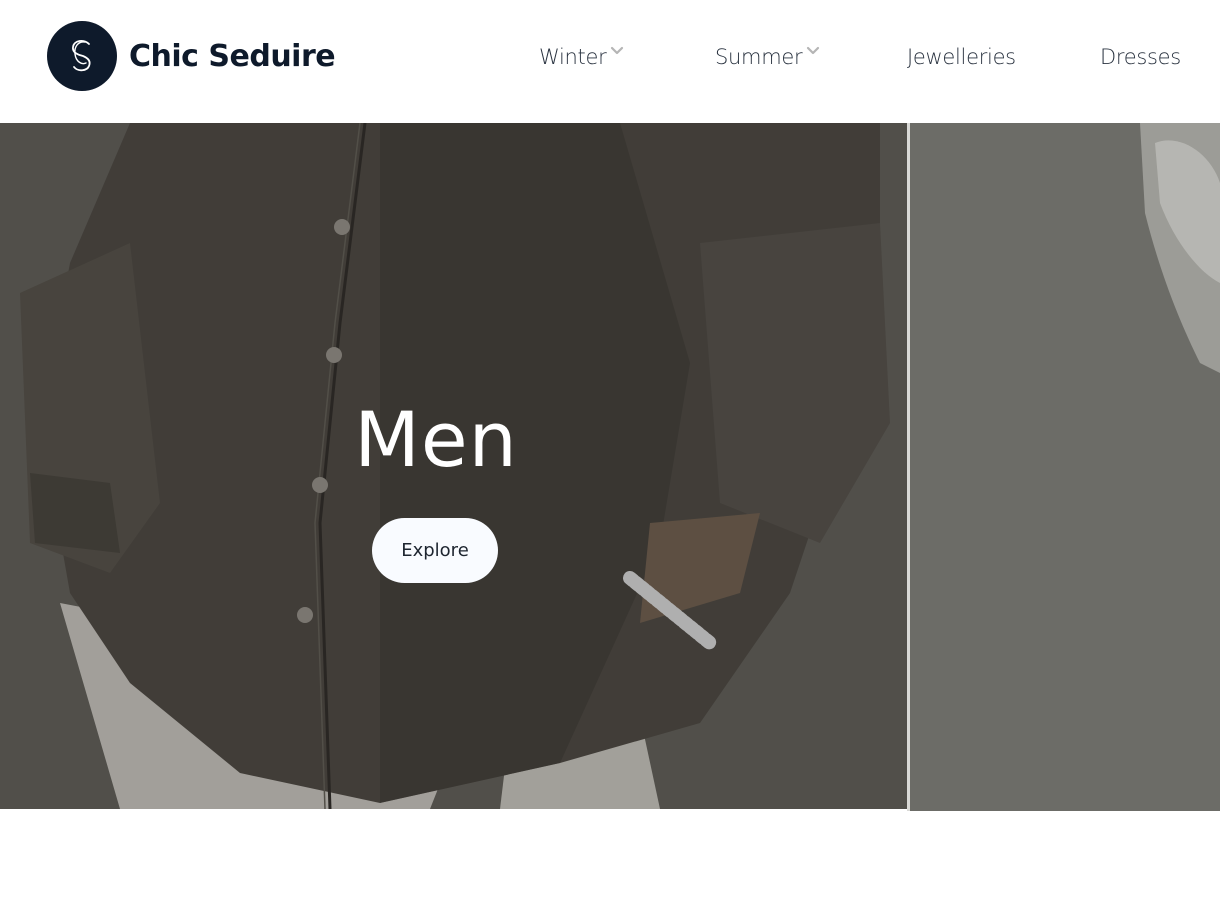 Image resolution: width=1220 pixels, height=918 pixels. What do you see at coordinates (610, 864) in the screenshot?
I see `page-below-hero` at bounding box center [610, 864].